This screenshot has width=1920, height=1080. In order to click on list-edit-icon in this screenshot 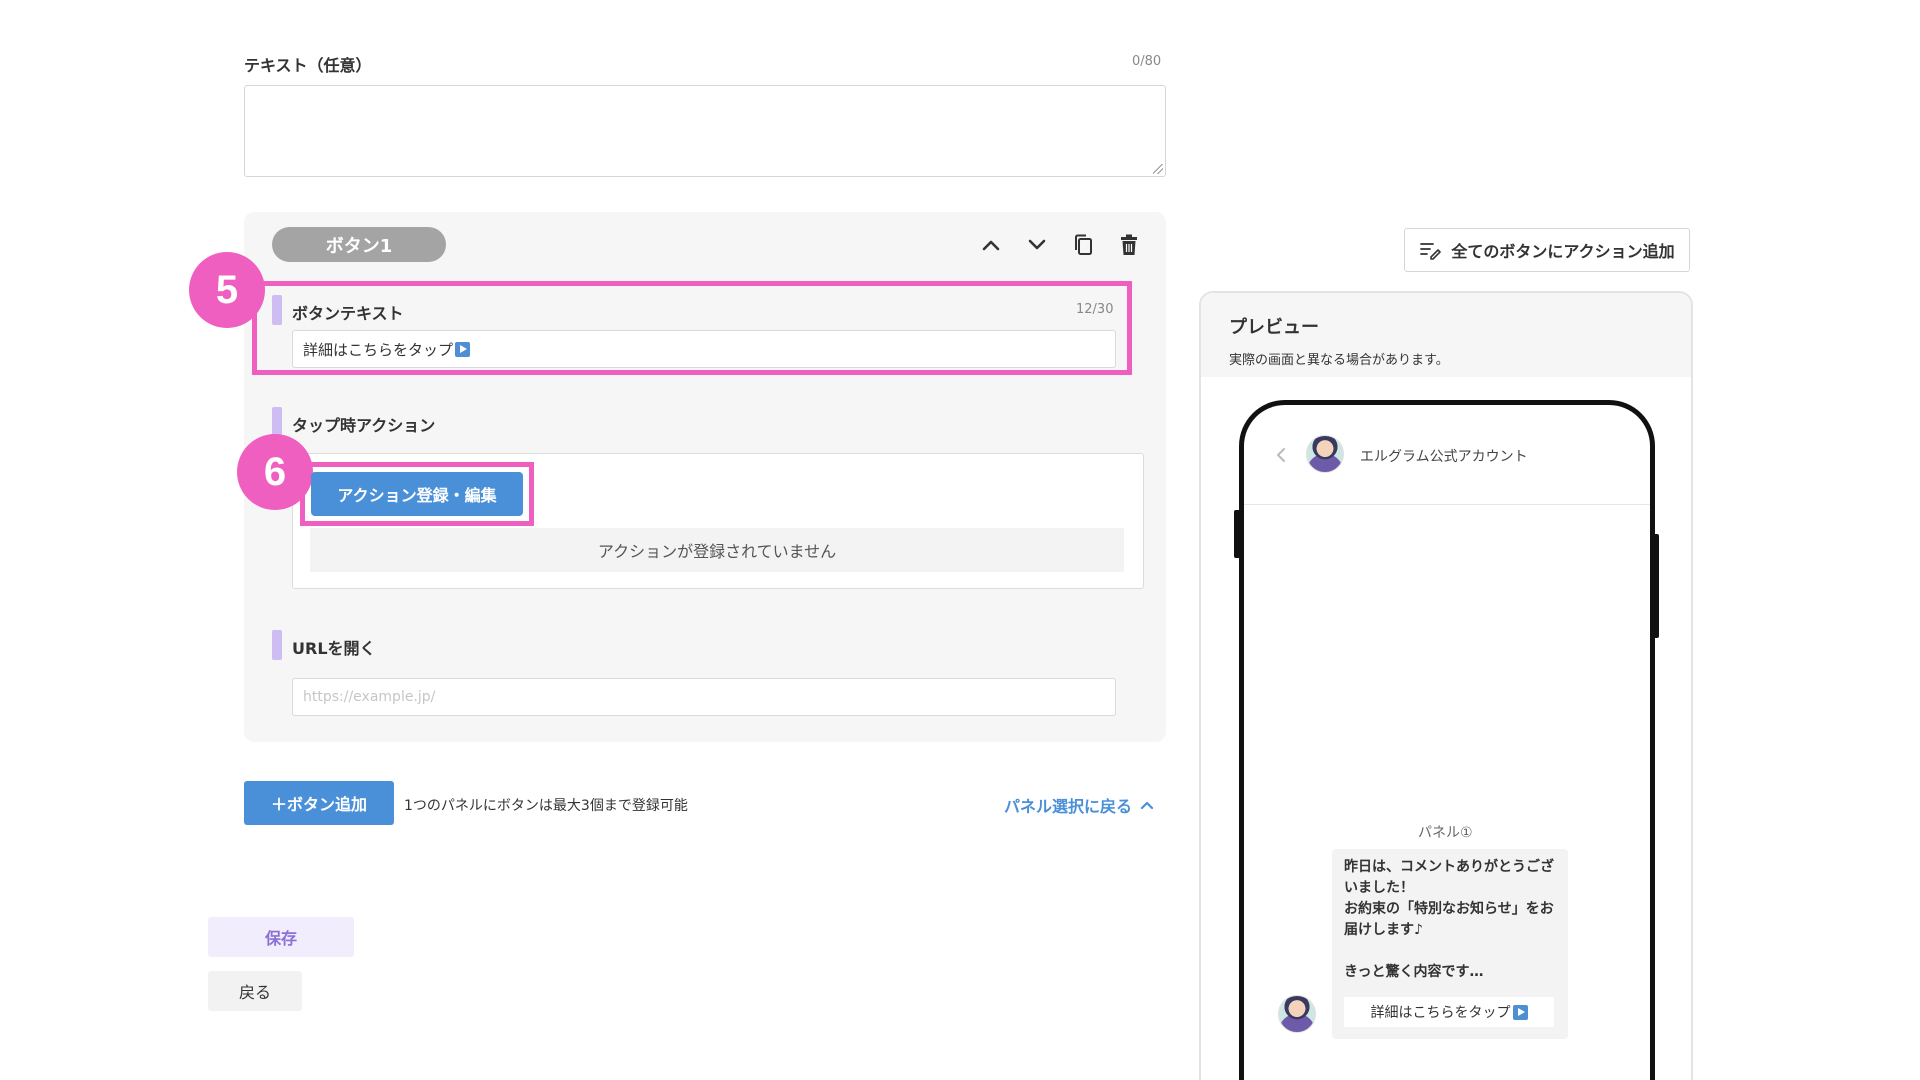, I will do `click(1431, 251)`.